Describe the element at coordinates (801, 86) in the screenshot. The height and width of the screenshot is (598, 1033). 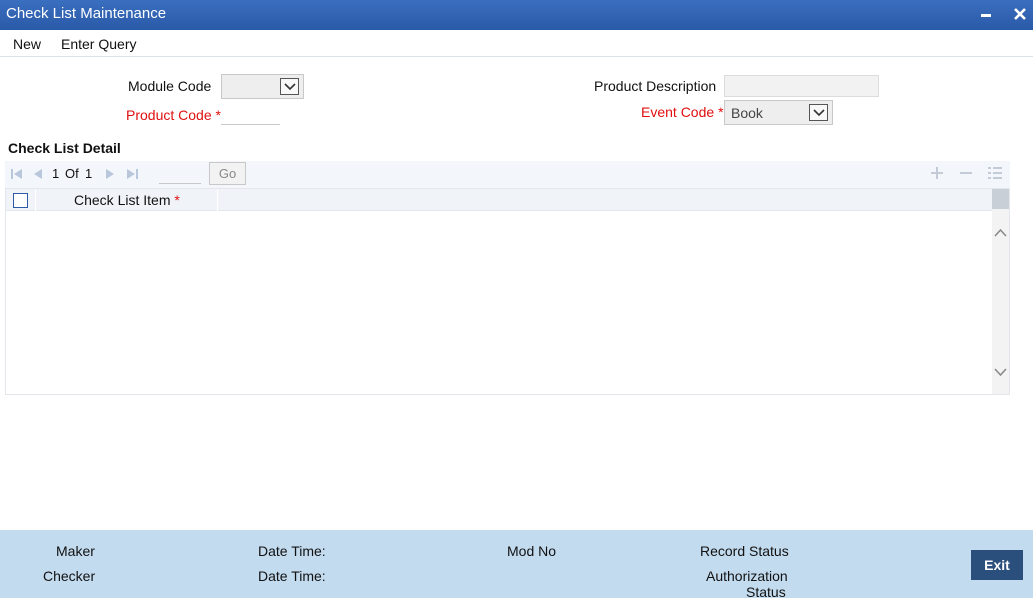
I see `product-description-field` at that location.